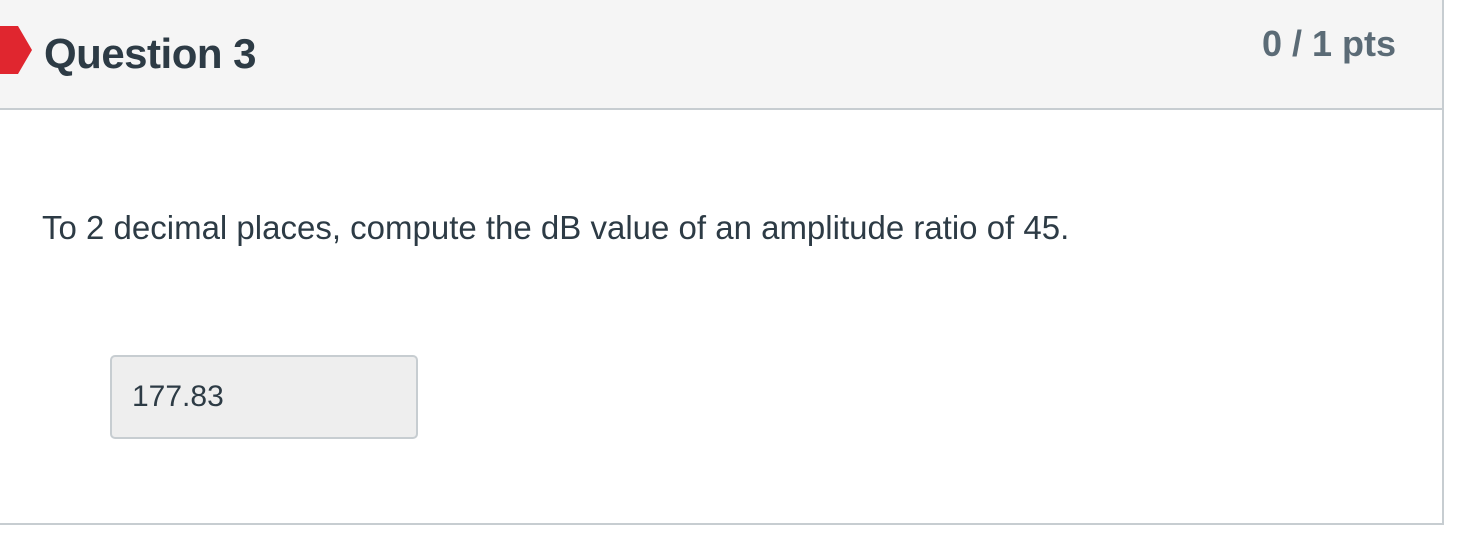  Describe the element at coordinates (264, 397) in the screenshot. I see `answer-input: 177.83` at that location.